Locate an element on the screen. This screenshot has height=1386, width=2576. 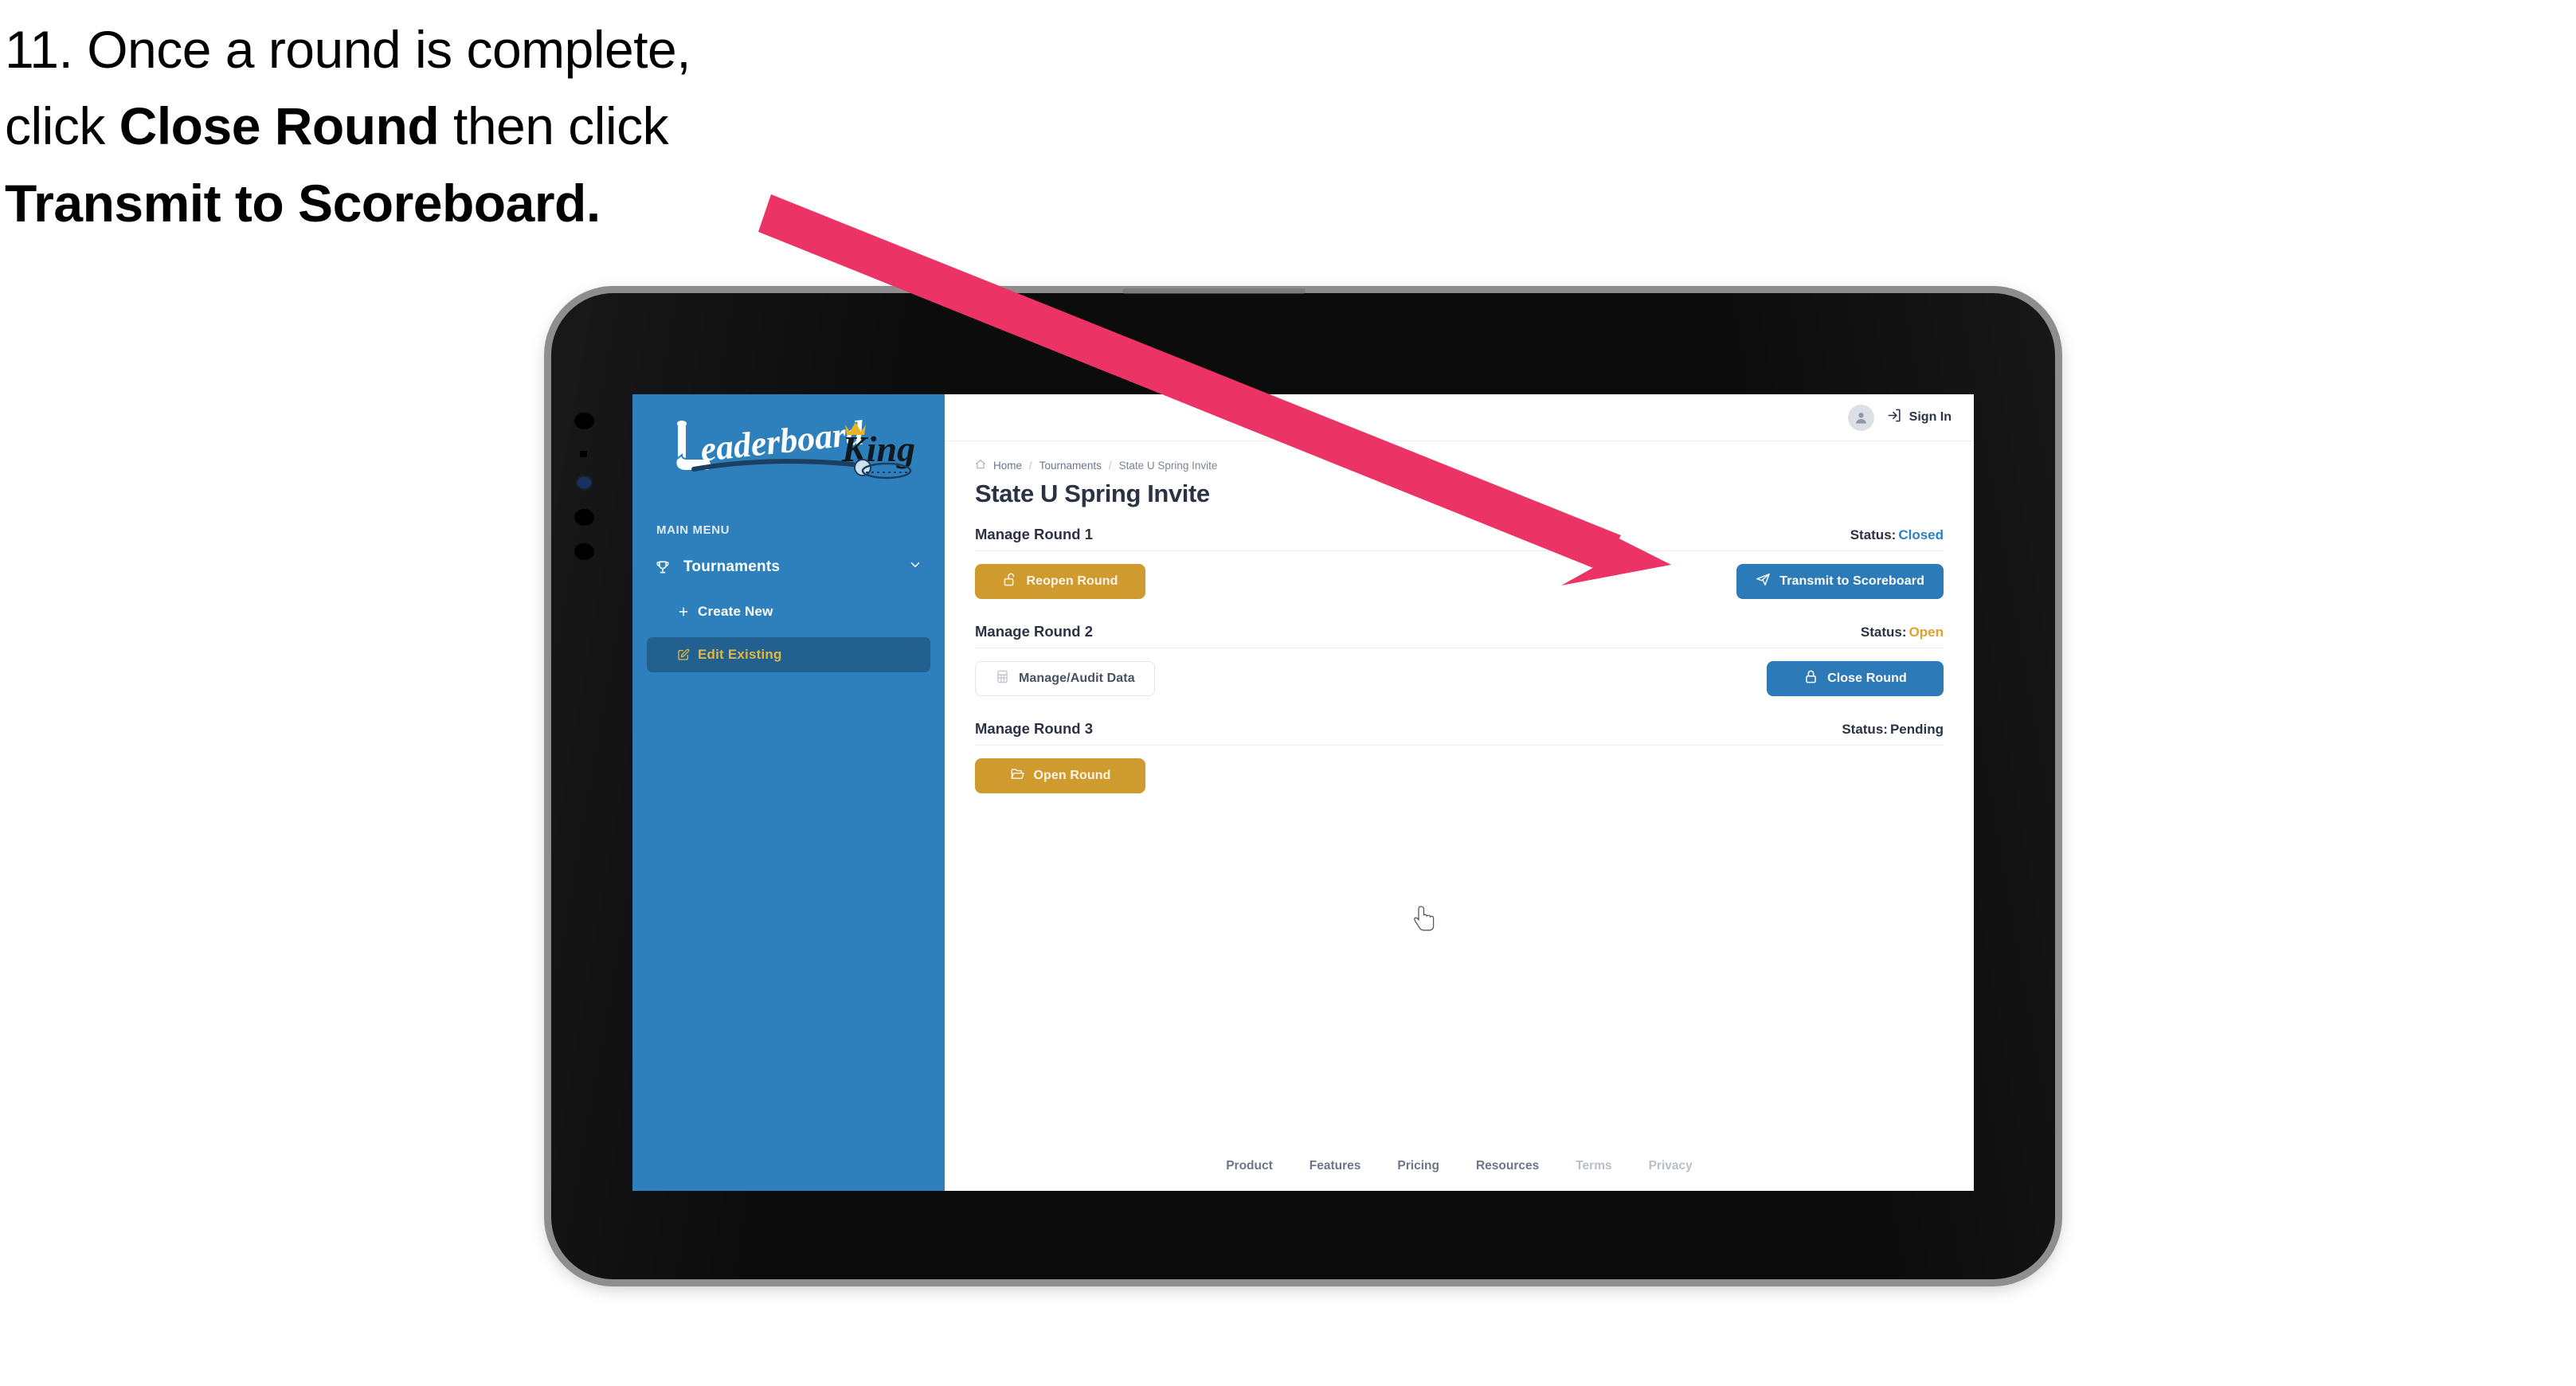
breadcrumb-item-current: State U Spring Invite is located at coordinates (1168, 466).